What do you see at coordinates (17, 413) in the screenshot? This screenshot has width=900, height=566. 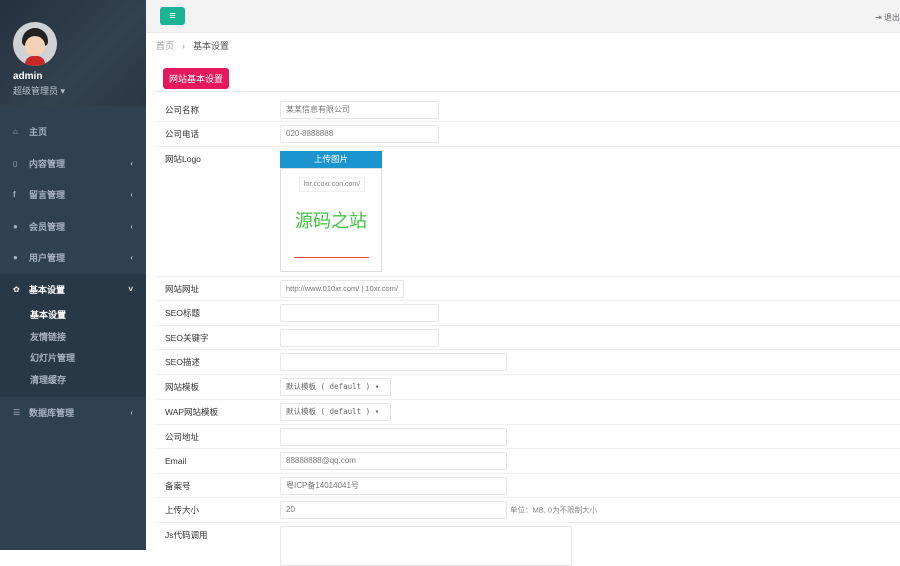 I see `database-icon: ☰` at bounding box center [17, 413].